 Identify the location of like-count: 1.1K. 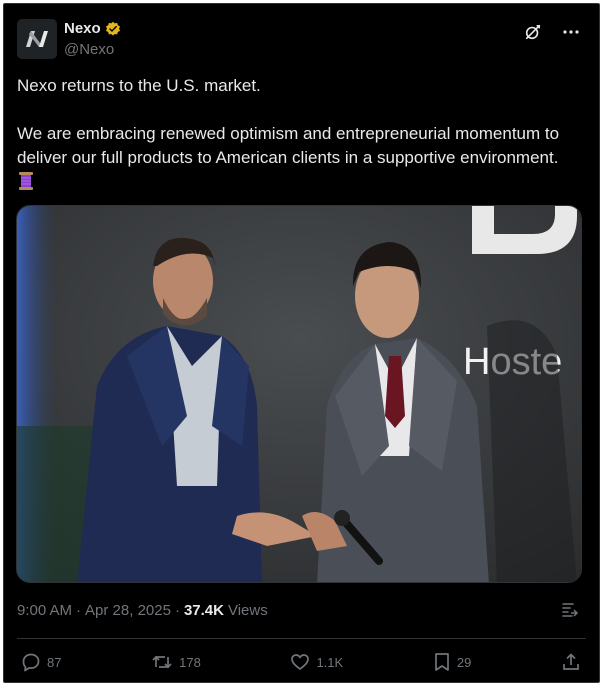
(330, 662).